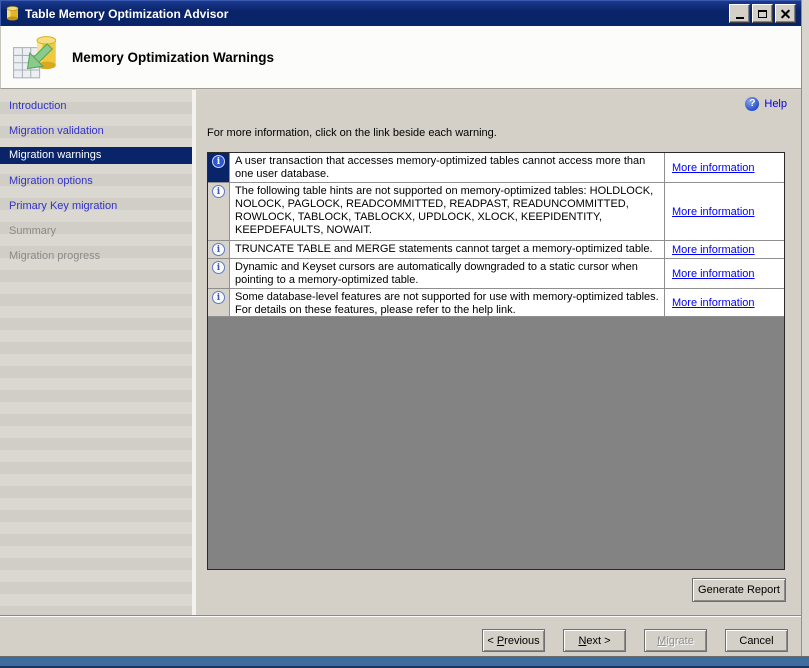 This screenshot has width=809, height=668. What do you see at coordinates (594, 640) in the screenshot?
I see `next-button: Next >` at bounding box center [594, 640].